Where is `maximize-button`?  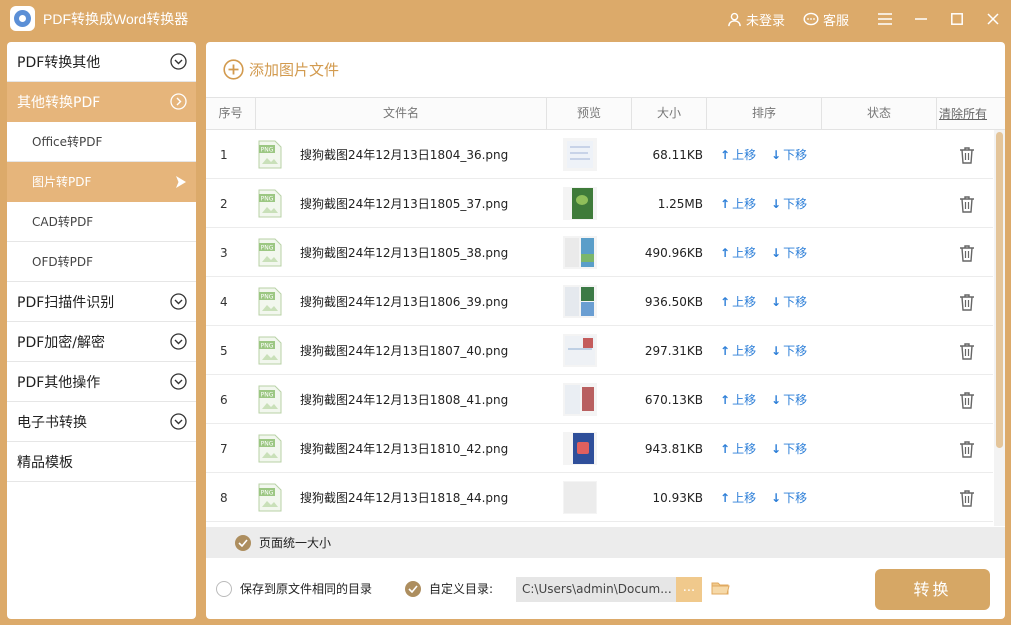
maximize-button is located at coordinates (957, 19).